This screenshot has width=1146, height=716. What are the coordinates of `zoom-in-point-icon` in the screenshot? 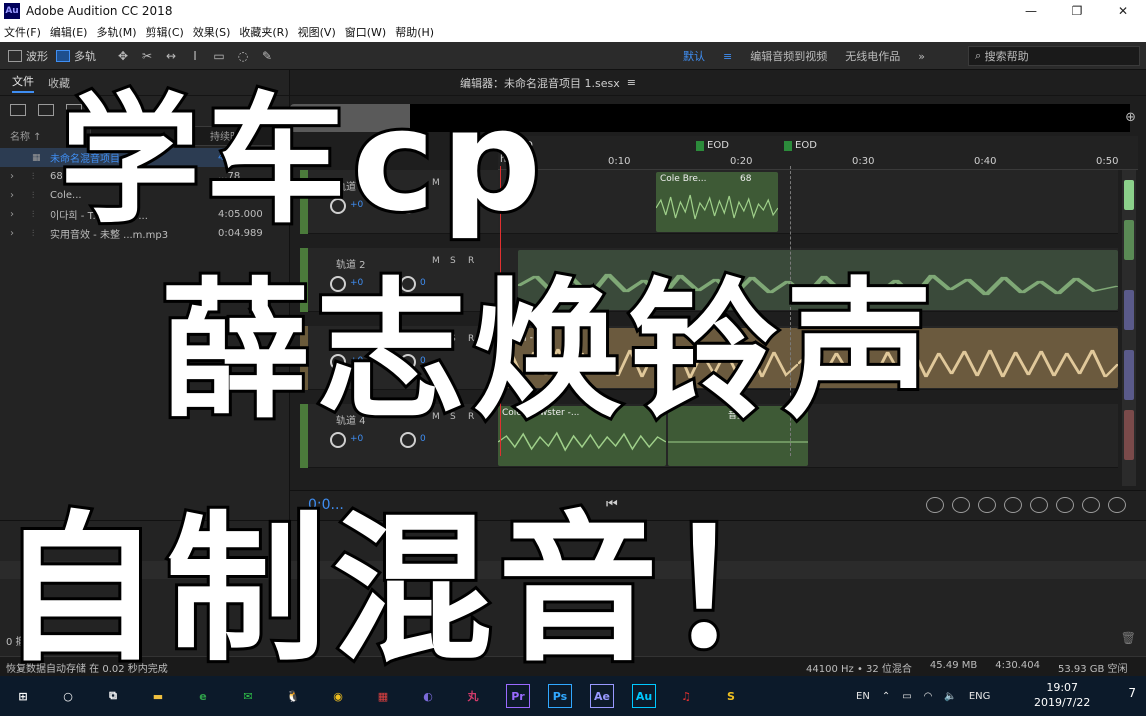 It's located at (1091, 505).